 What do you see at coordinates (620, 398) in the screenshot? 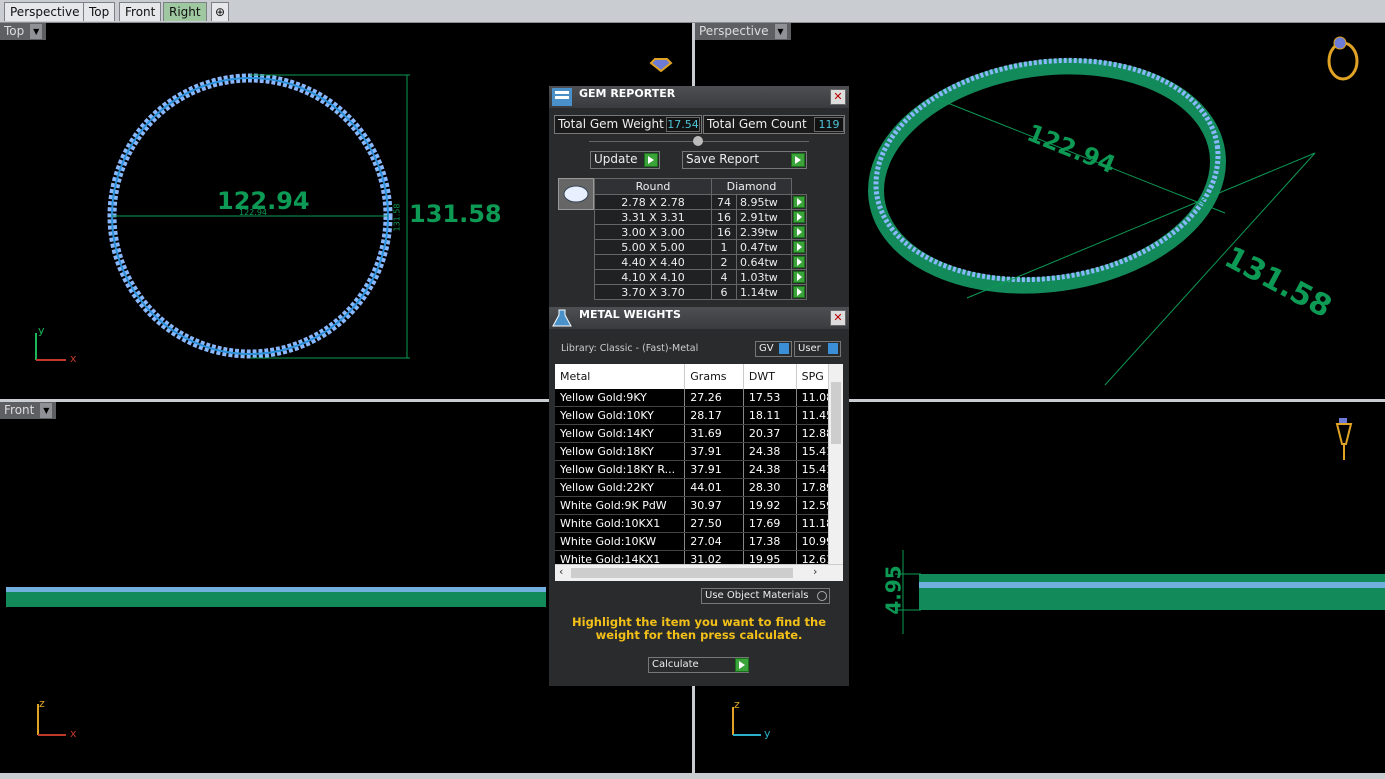
I see `metal-cell-metal: Yellow Gold:9KY` at bounding box center [620, 398].